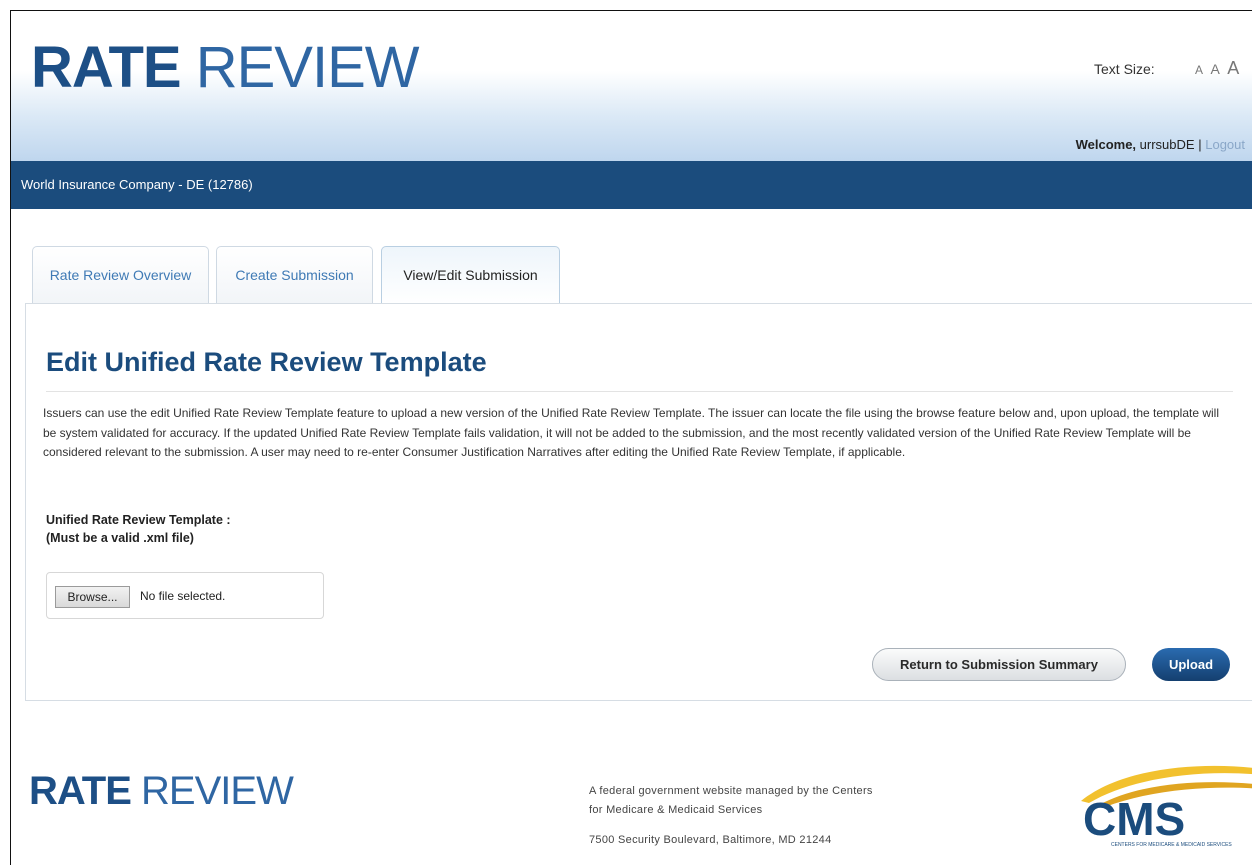  I want to click on text-size-medium-button: A, so click(1214, 69).